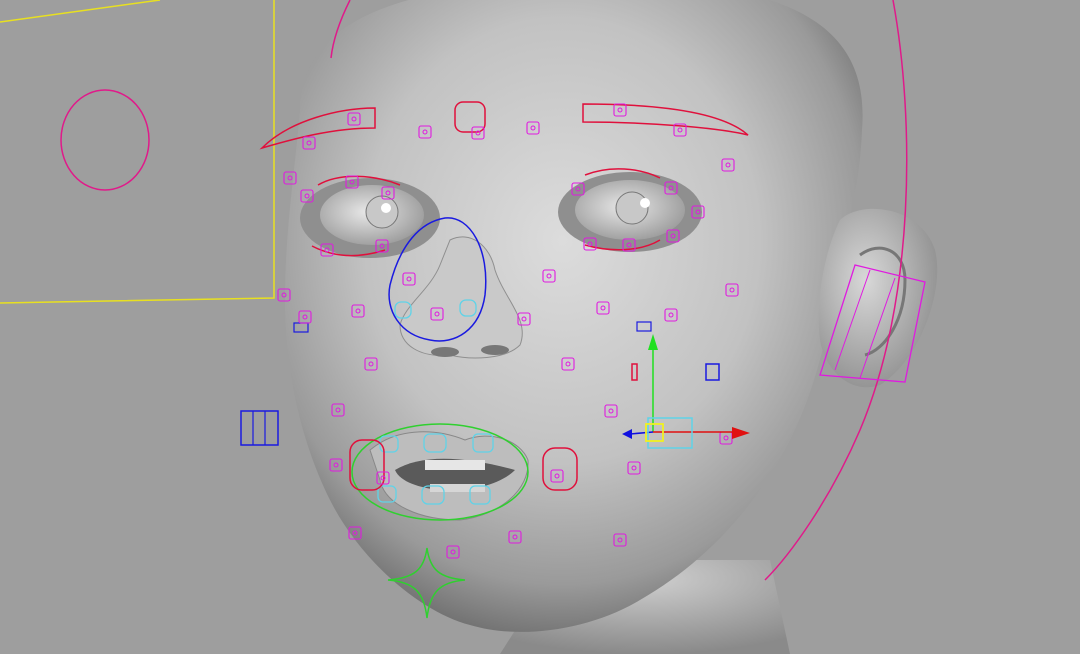  What do you see at coordinates (632, 208) in the screenshot?
I see `iris-right` at bounding box center [632, 208].